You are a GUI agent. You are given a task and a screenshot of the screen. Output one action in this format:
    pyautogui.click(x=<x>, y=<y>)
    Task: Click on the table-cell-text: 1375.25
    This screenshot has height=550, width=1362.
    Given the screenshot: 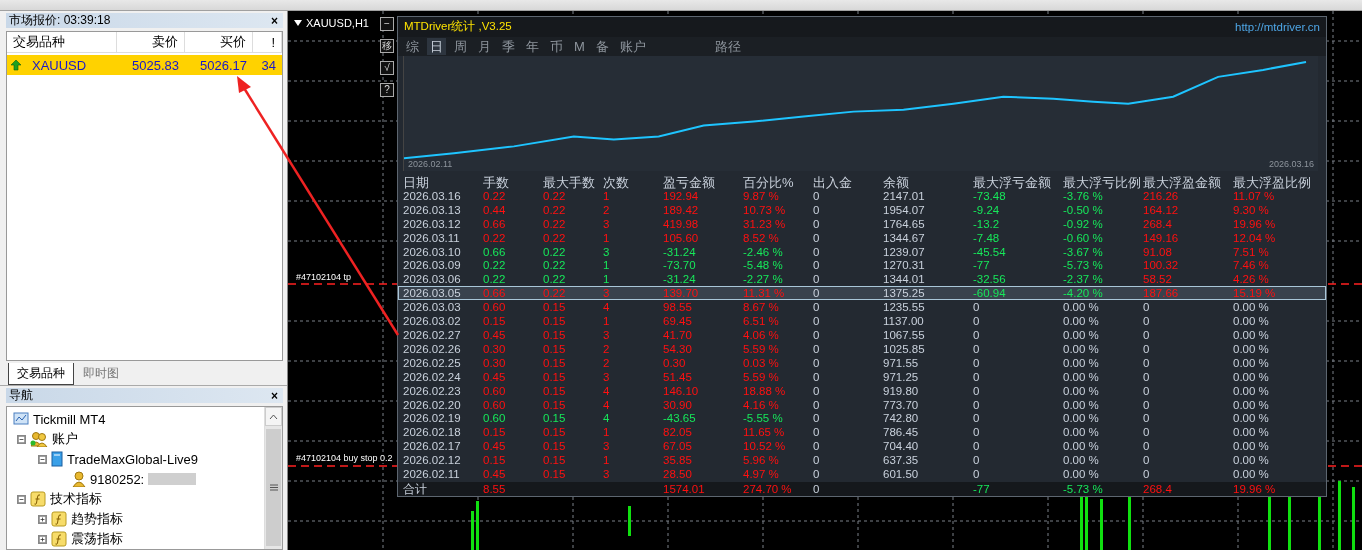 What is the action you would take?
    pyautogui.click(x=904, y=293)
    